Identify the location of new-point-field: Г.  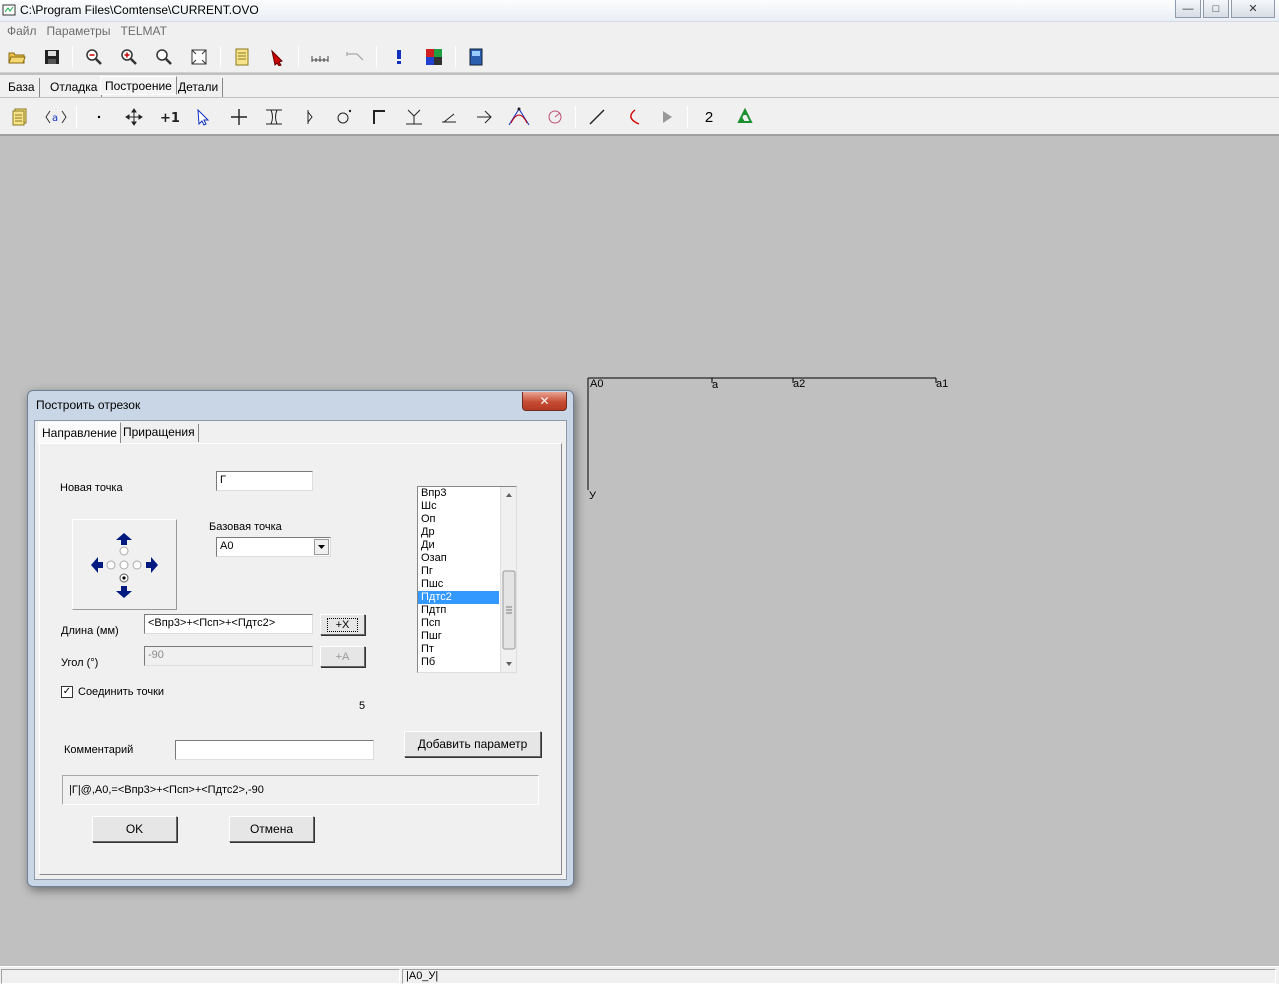
(264, 481).